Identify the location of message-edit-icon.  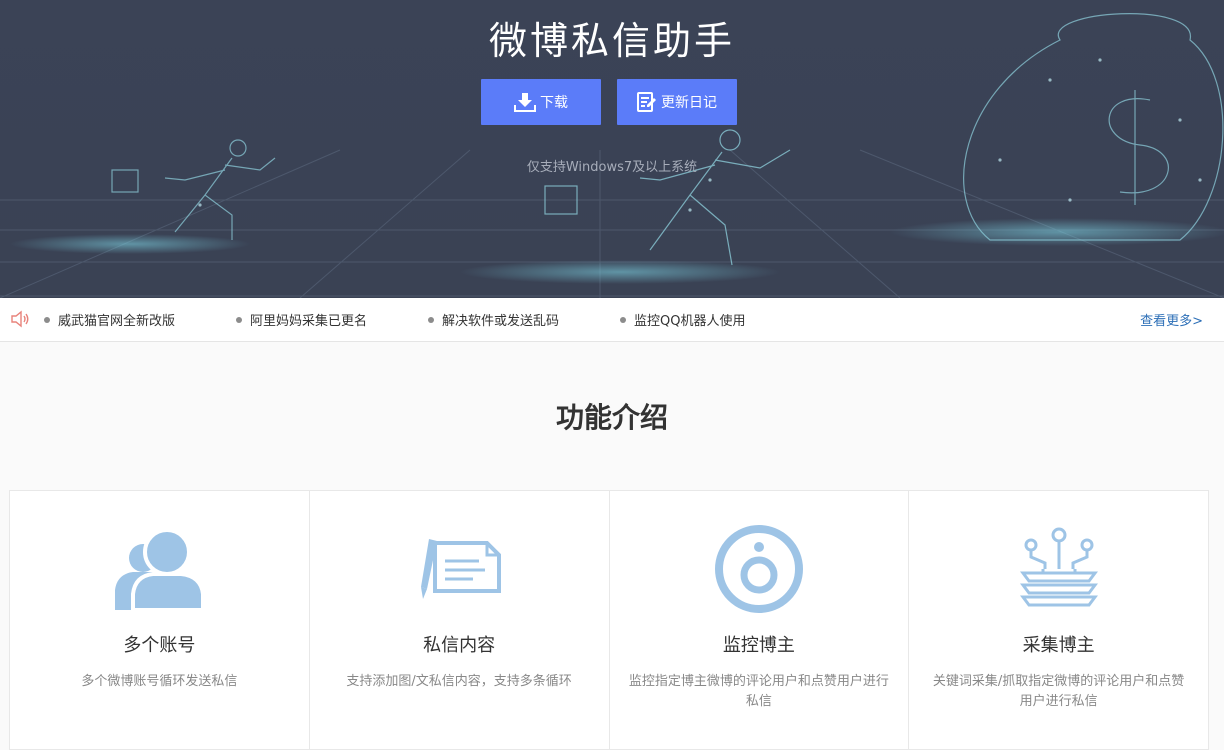
(459, 569).